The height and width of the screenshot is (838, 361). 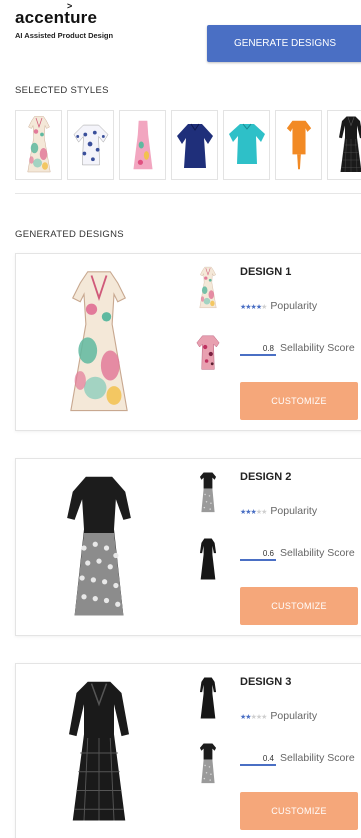 I want to click on style-thumb-navy-tunic, so click(x=194, y=145).